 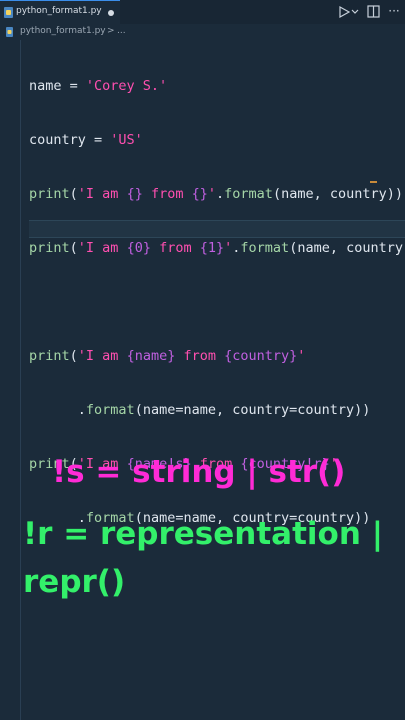 What do you see at coordinates (203, 558) in the screenshot?
I see `annotation-repr: !r = representation | repr()` at bounding box center [203, 558].